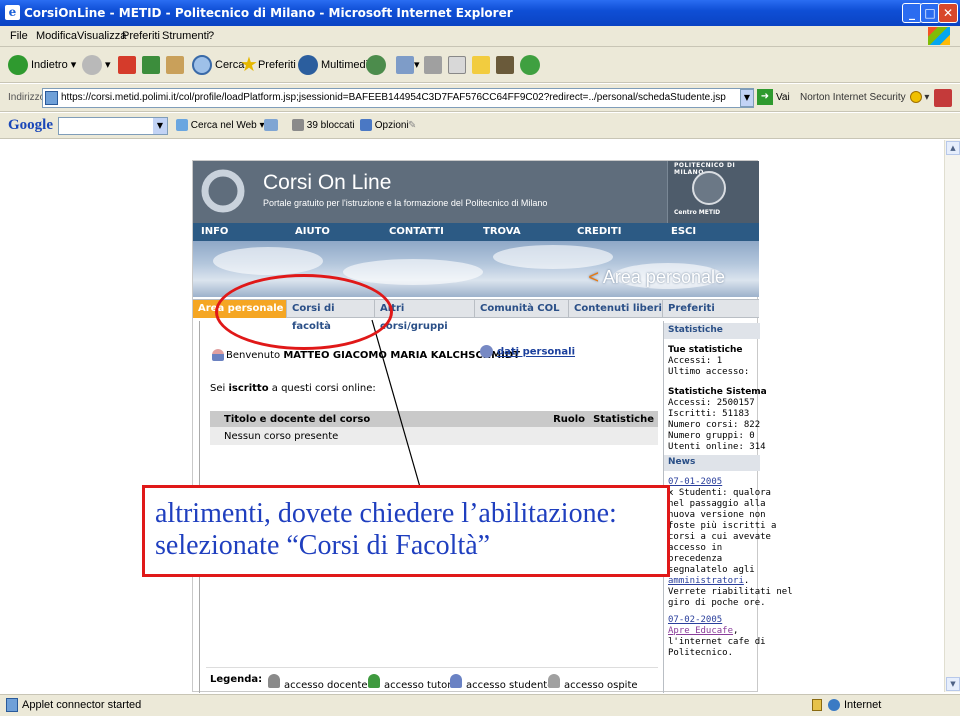 The height and width of the screenshot is (716, 960). Describe the element at coordinates (502, 231) in the screenshot. I see `nav-trova: TROVA` at that location.